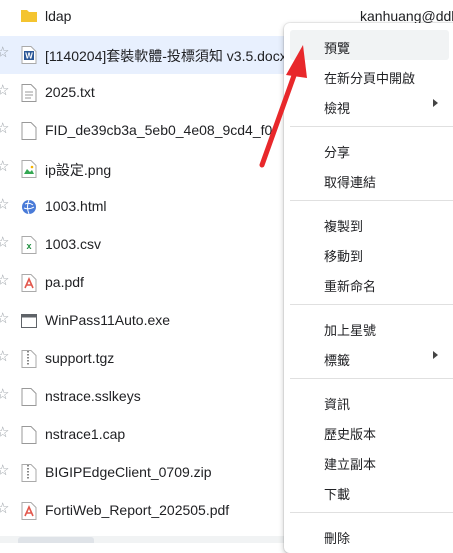 The width and height of the screenshot is (453, 553). Describe the element at coordinates (70, 92) in the screenshot. I see `file-name: 2025.txt` at that location.